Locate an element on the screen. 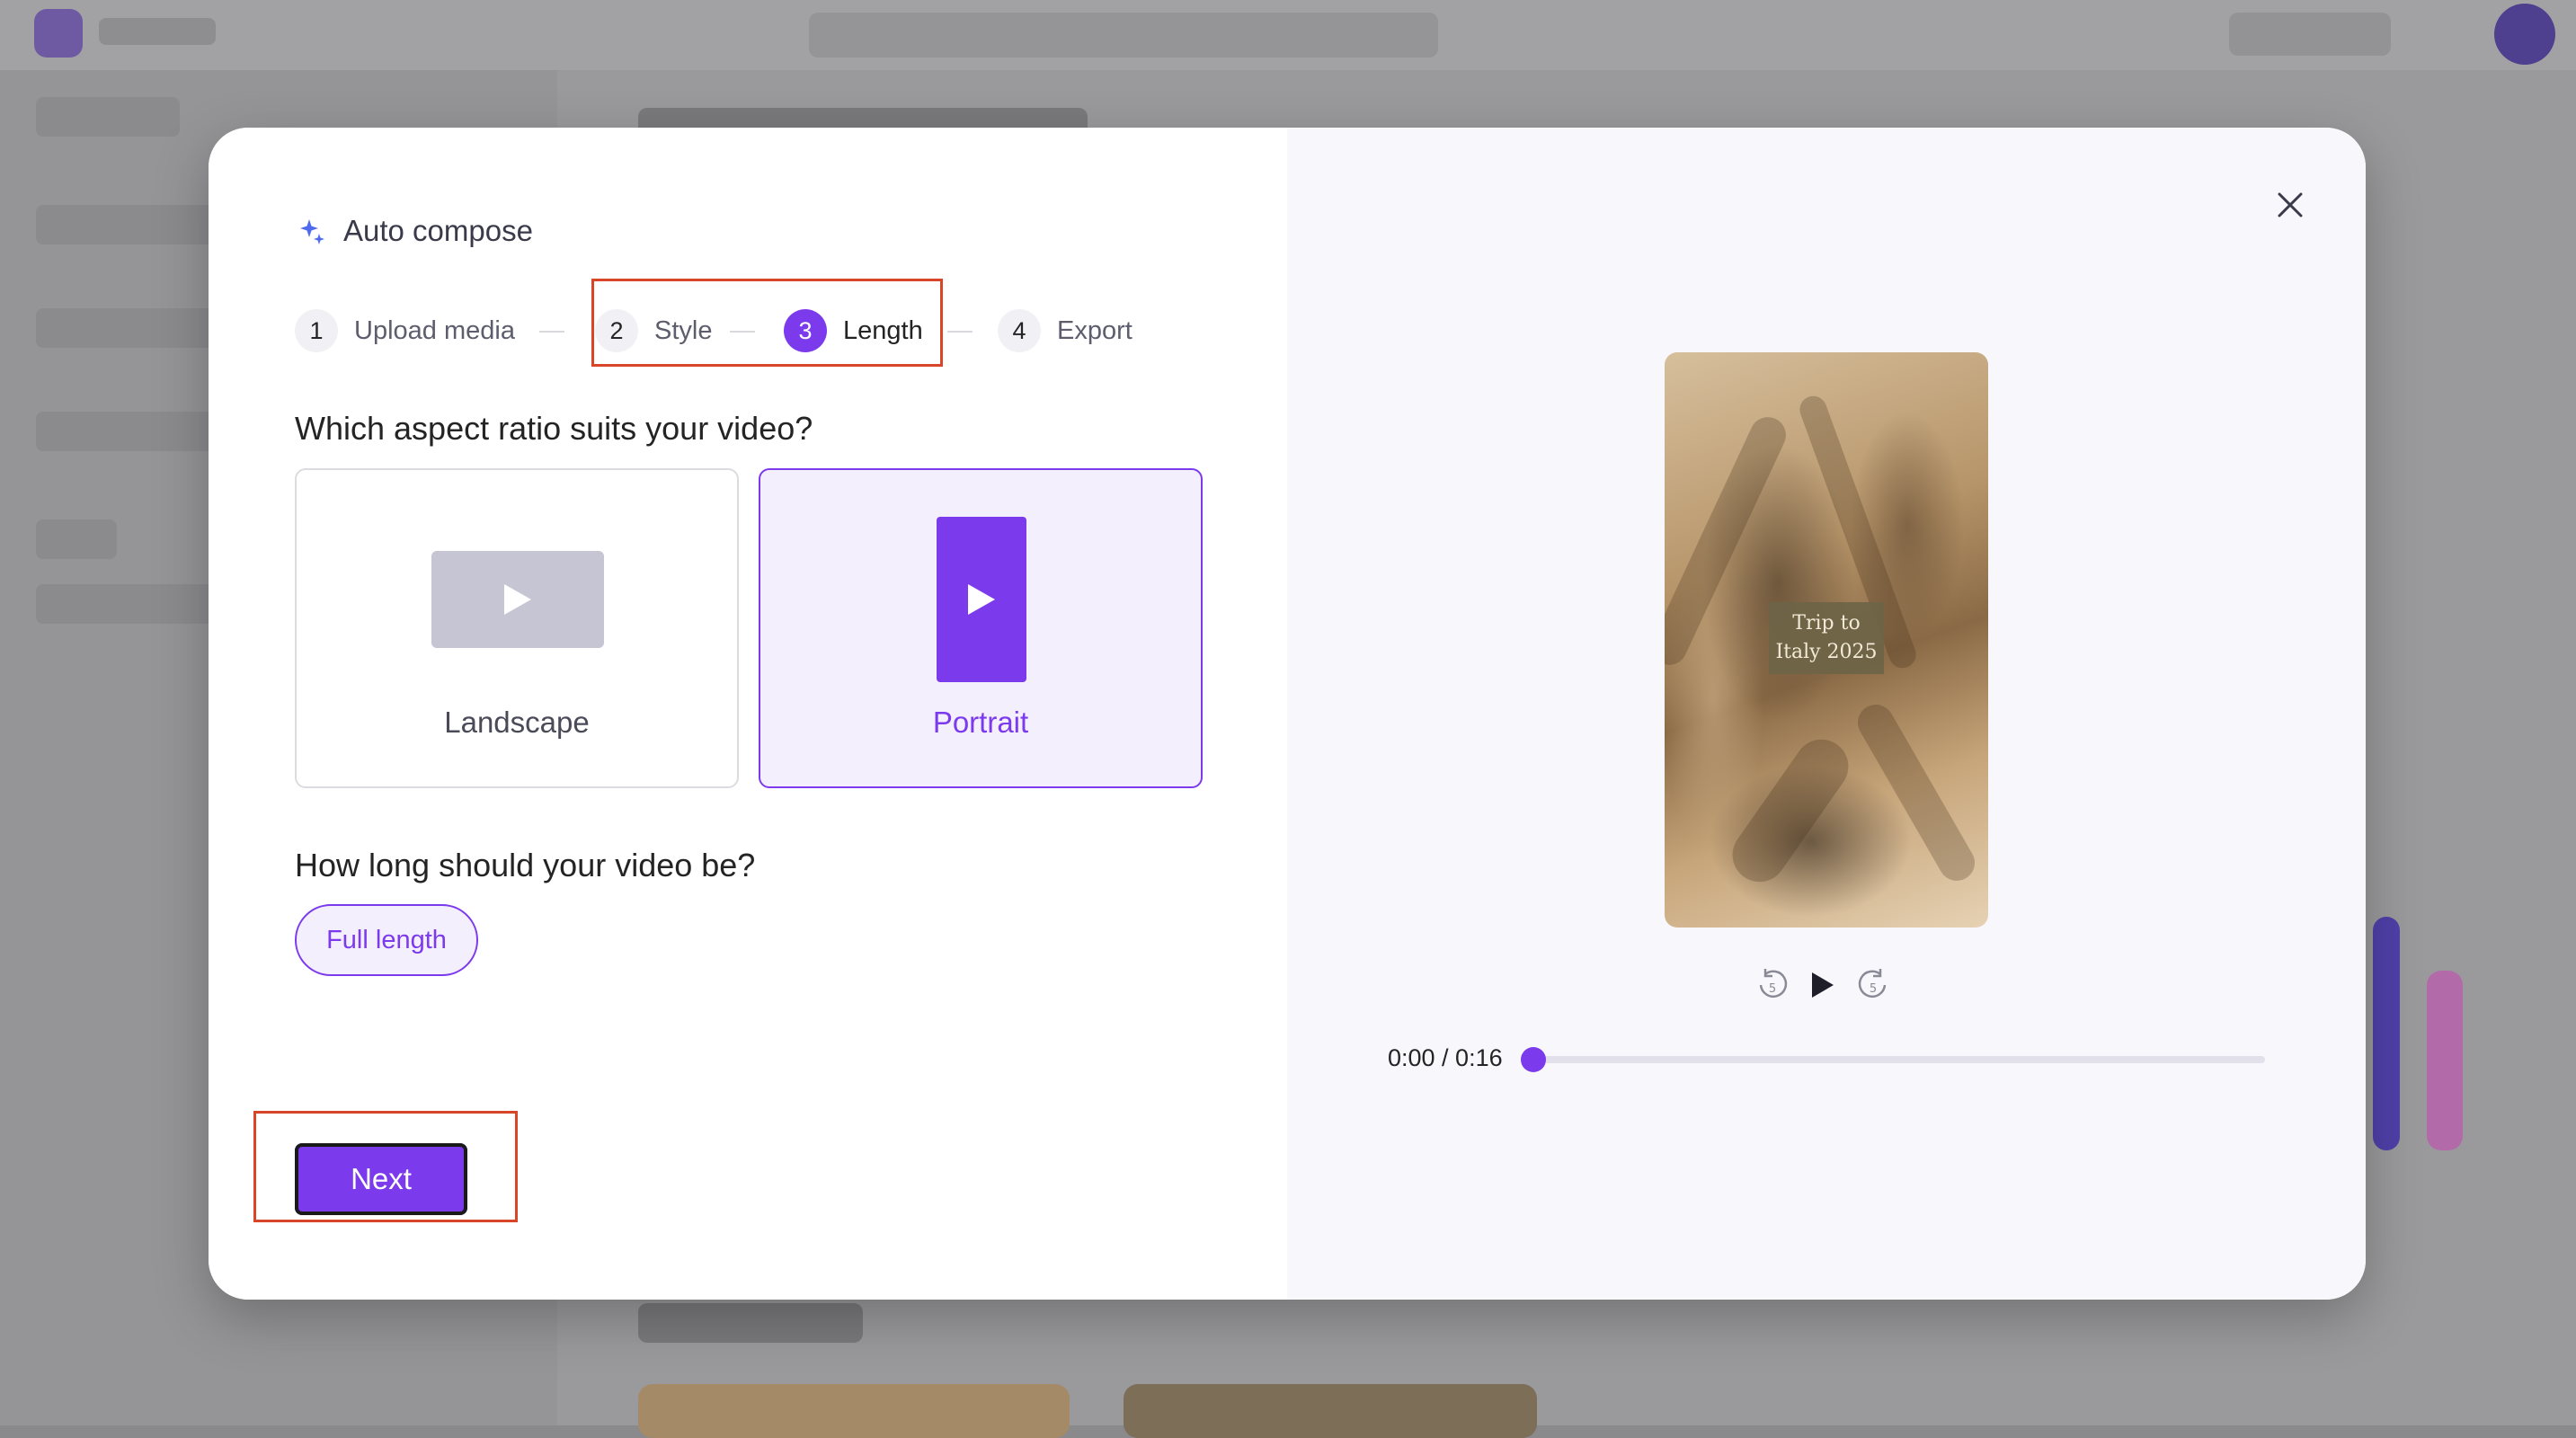  step-label: Export is located at coordinates (1095, 331).